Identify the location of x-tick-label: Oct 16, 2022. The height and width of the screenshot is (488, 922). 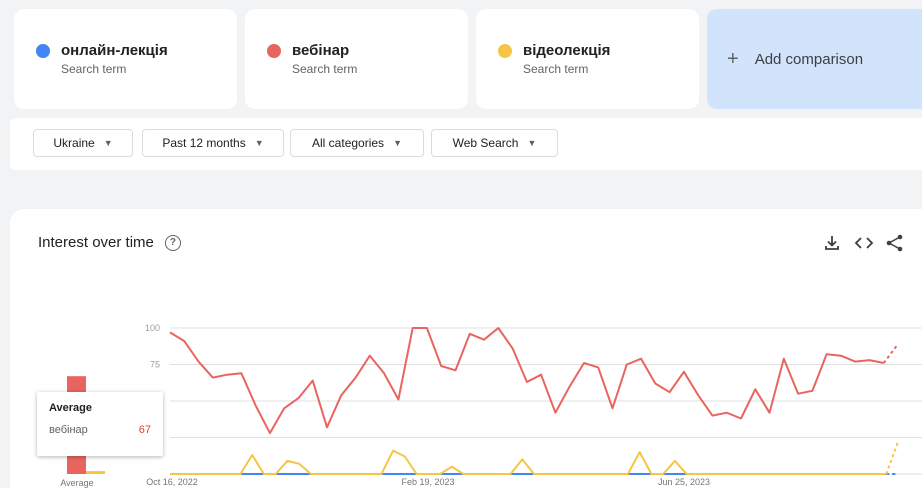
(172, 482).